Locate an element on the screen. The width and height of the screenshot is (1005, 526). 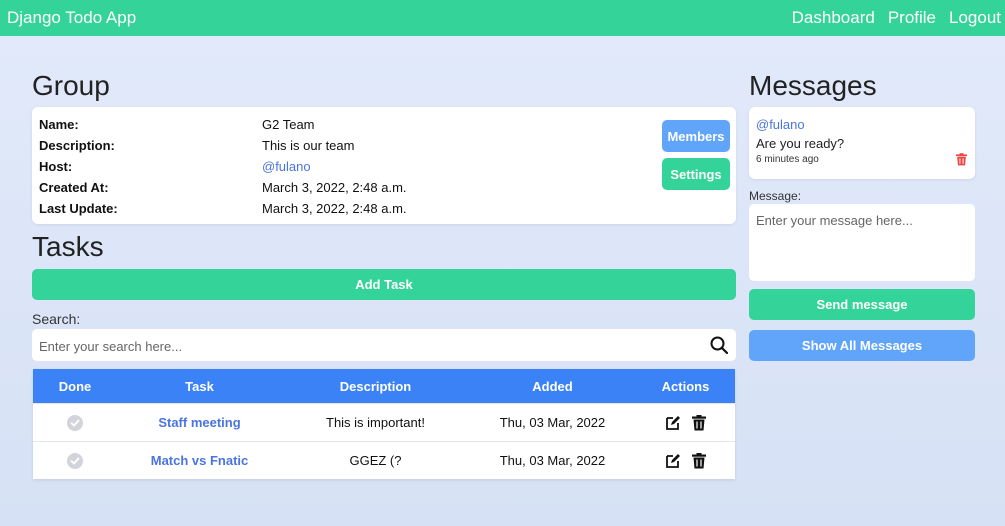
messages-heading: Messages is located at coordinates (813, 85).